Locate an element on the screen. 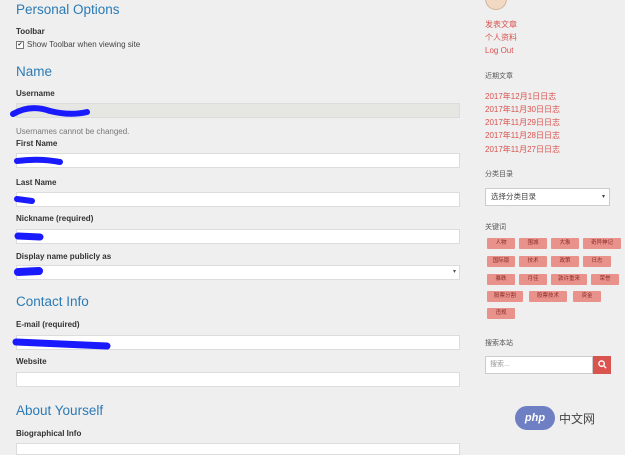 The width and height of the screenshot is (625, 455). avatar is located at coordinates (496, 5).